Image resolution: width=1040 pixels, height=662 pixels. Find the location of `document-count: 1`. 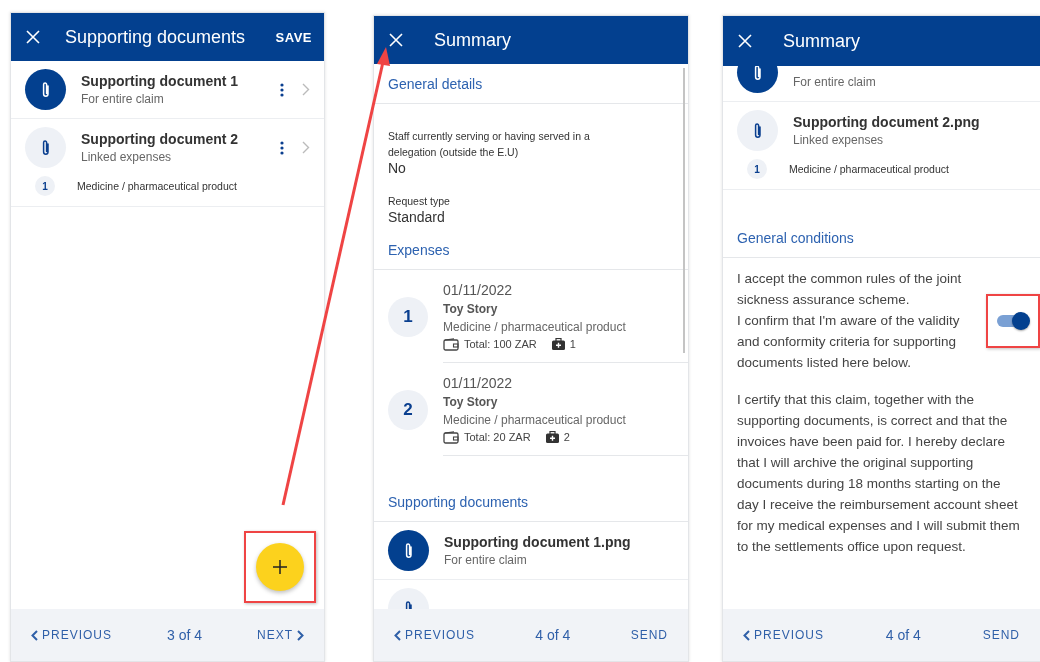

document-count: 1 is located at coordinates (572, 344).